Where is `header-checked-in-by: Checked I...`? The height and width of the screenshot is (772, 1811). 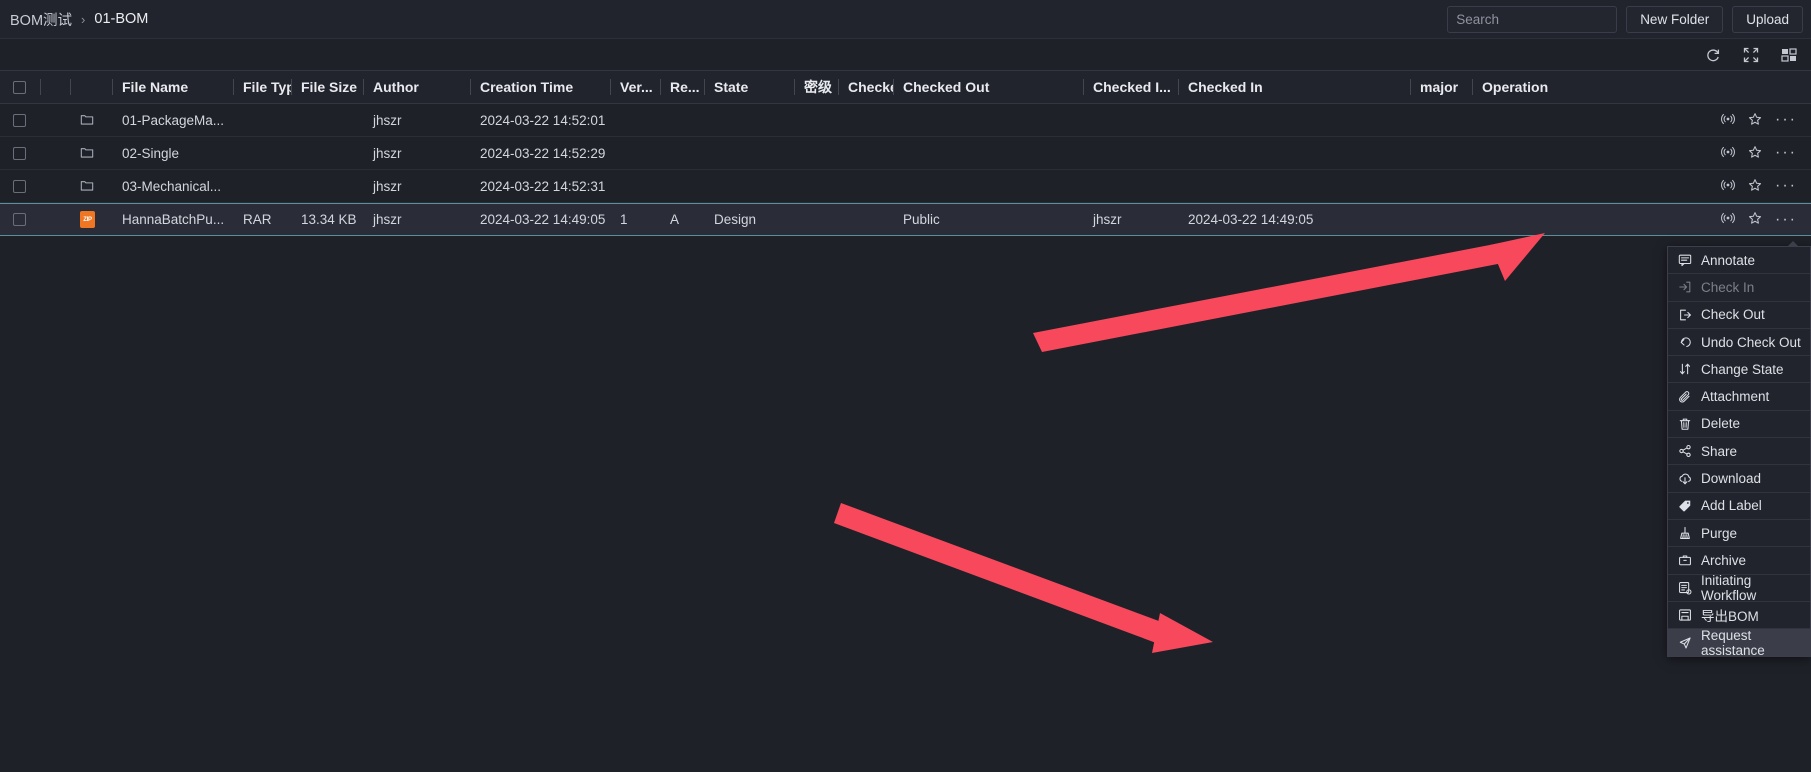 header-checked-in-by: Checked I... is located at coordinates (1130, 87).